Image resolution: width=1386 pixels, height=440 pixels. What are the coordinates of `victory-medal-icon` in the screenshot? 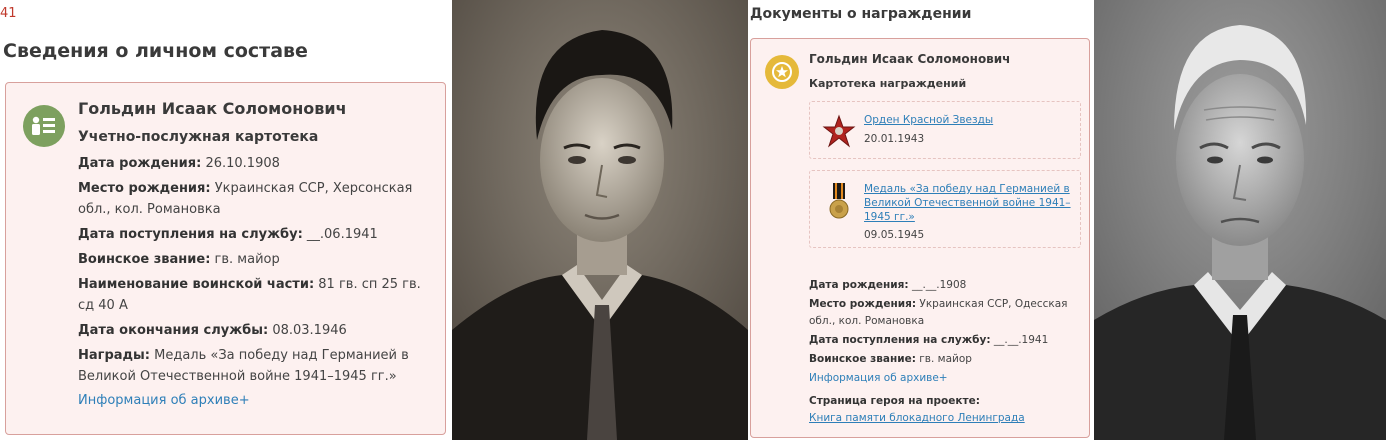 It's located at (839, 201).